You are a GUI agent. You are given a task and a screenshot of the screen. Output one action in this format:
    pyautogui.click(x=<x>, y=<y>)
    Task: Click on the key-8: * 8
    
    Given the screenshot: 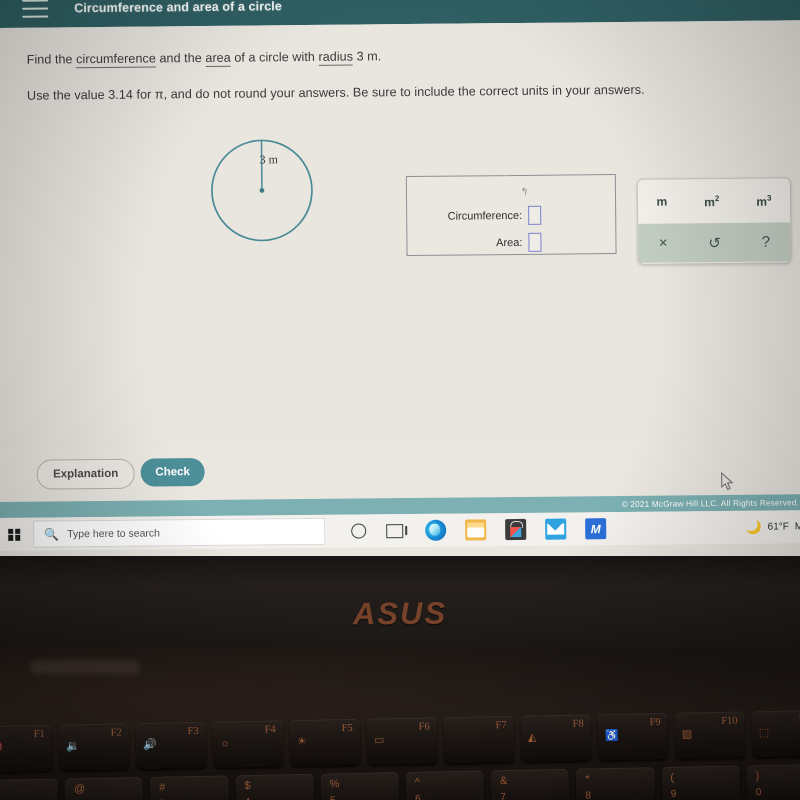 What is the action you would take?
    pyautogui.click(x=615, y=783)
    